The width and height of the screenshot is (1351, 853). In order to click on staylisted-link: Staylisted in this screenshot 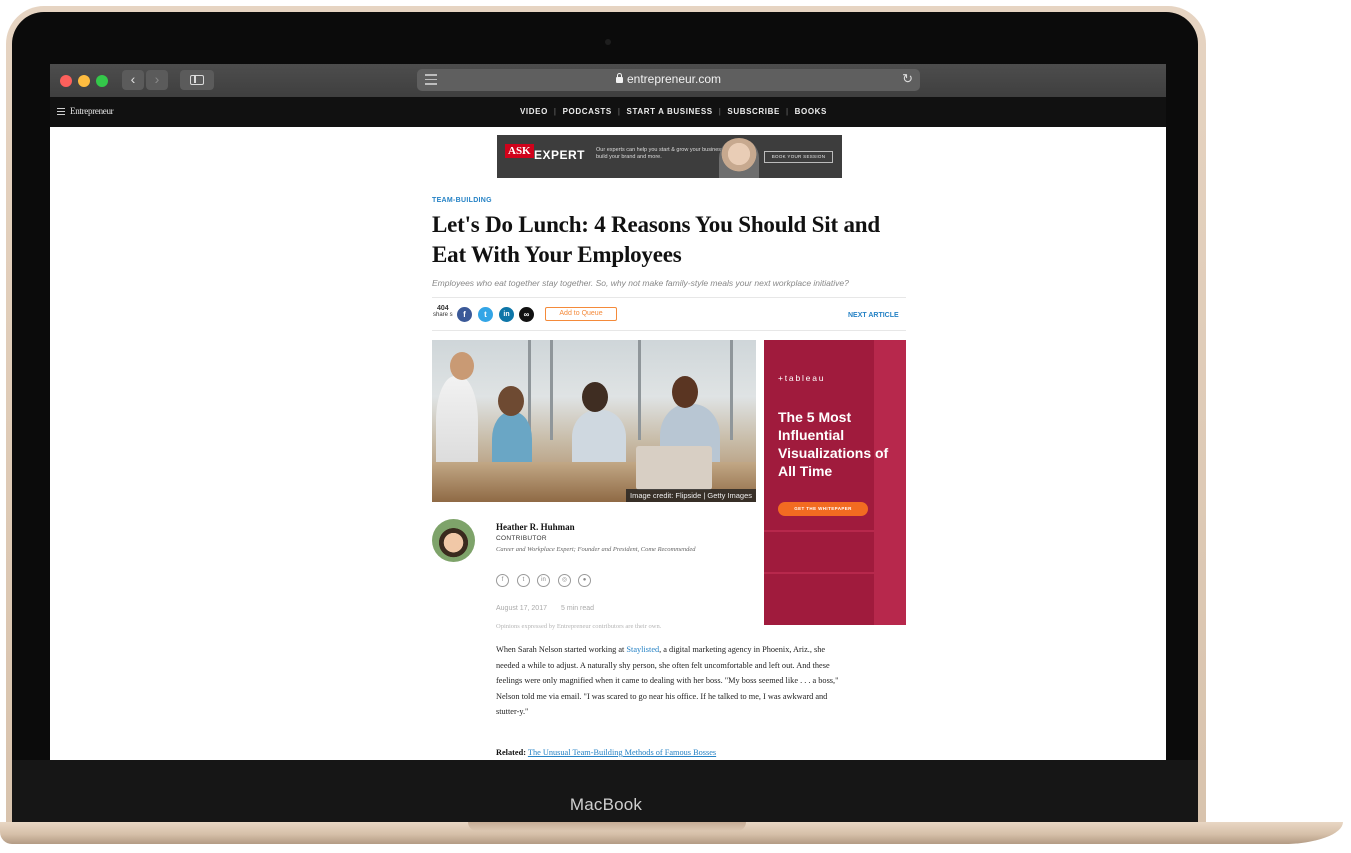, I will do `click(642, 649)`.